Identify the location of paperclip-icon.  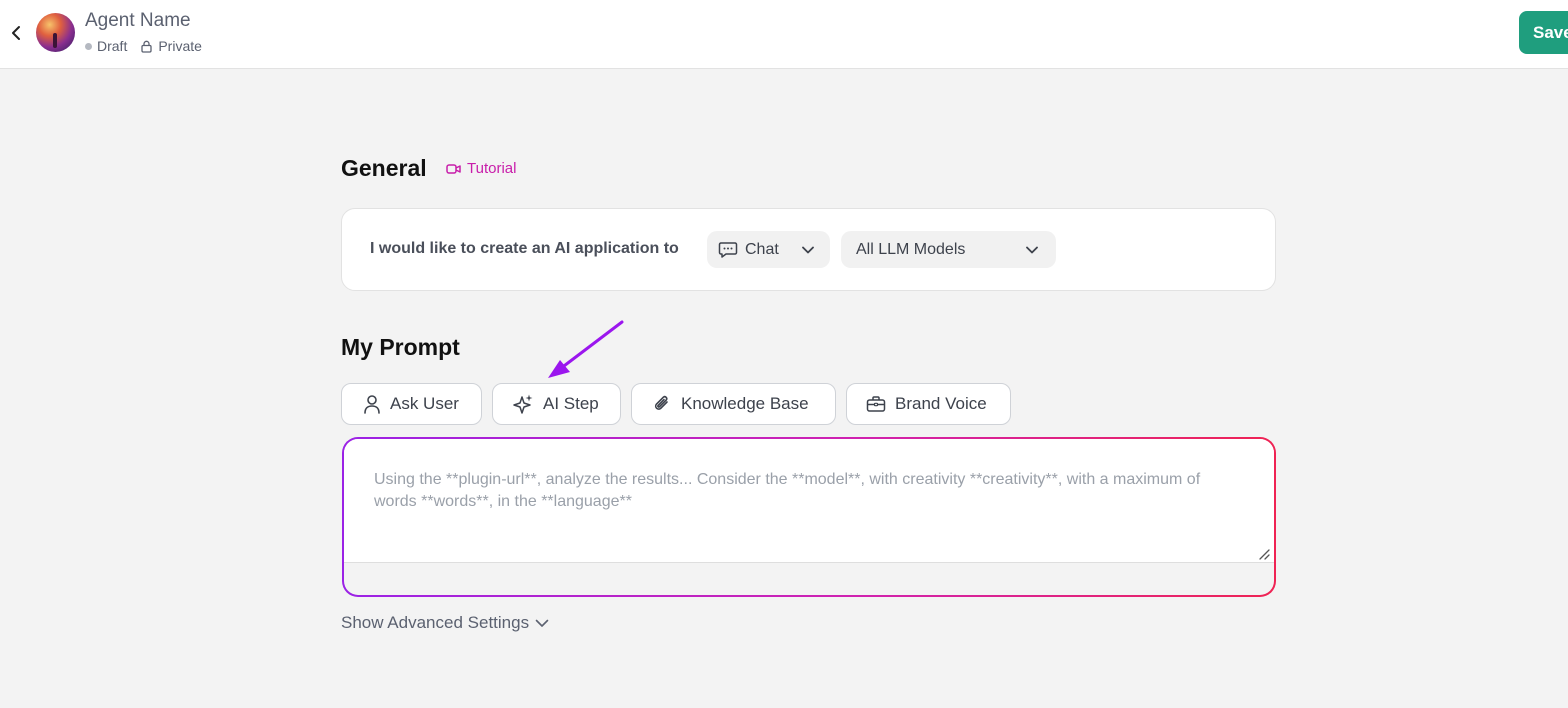
(661, 402).